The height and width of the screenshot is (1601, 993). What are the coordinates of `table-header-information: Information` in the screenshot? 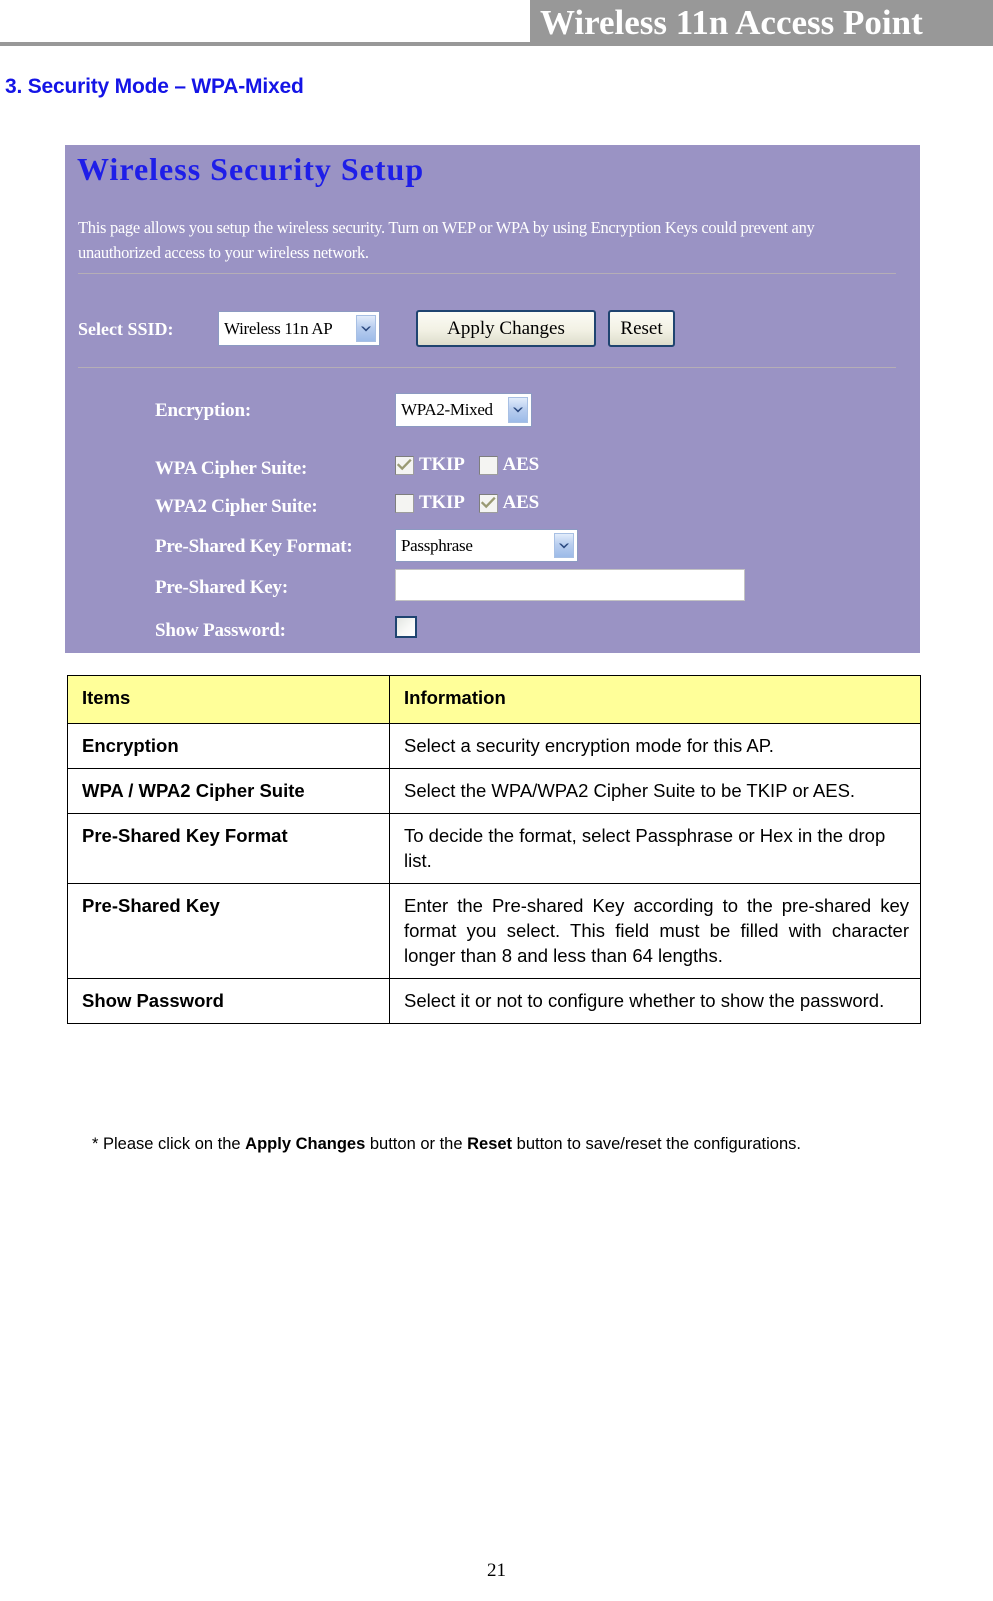 It's located at (655, 699).